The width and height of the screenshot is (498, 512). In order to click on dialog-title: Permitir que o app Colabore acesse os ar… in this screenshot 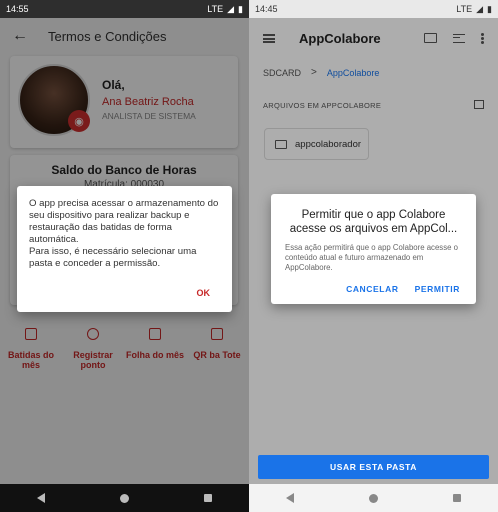, I will do `click(373, 222)`.